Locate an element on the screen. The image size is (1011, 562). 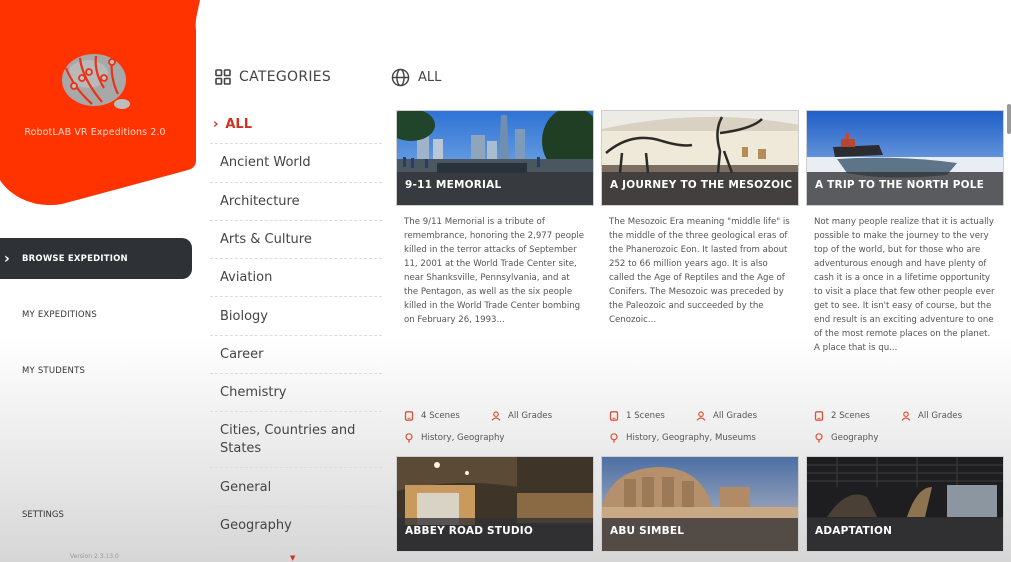
expedition-card: ABU SIMBEL is located at coordinates (700, 504).